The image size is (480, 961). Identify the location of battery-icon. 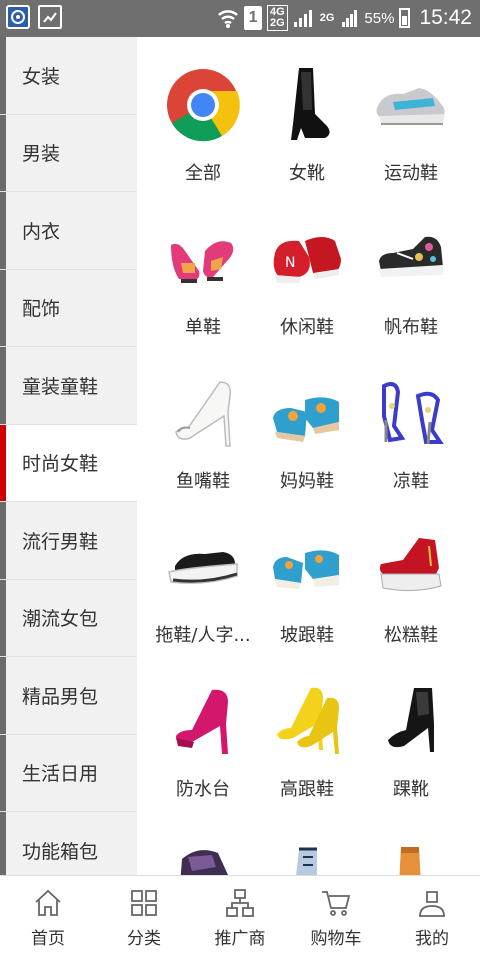
(405, 18).